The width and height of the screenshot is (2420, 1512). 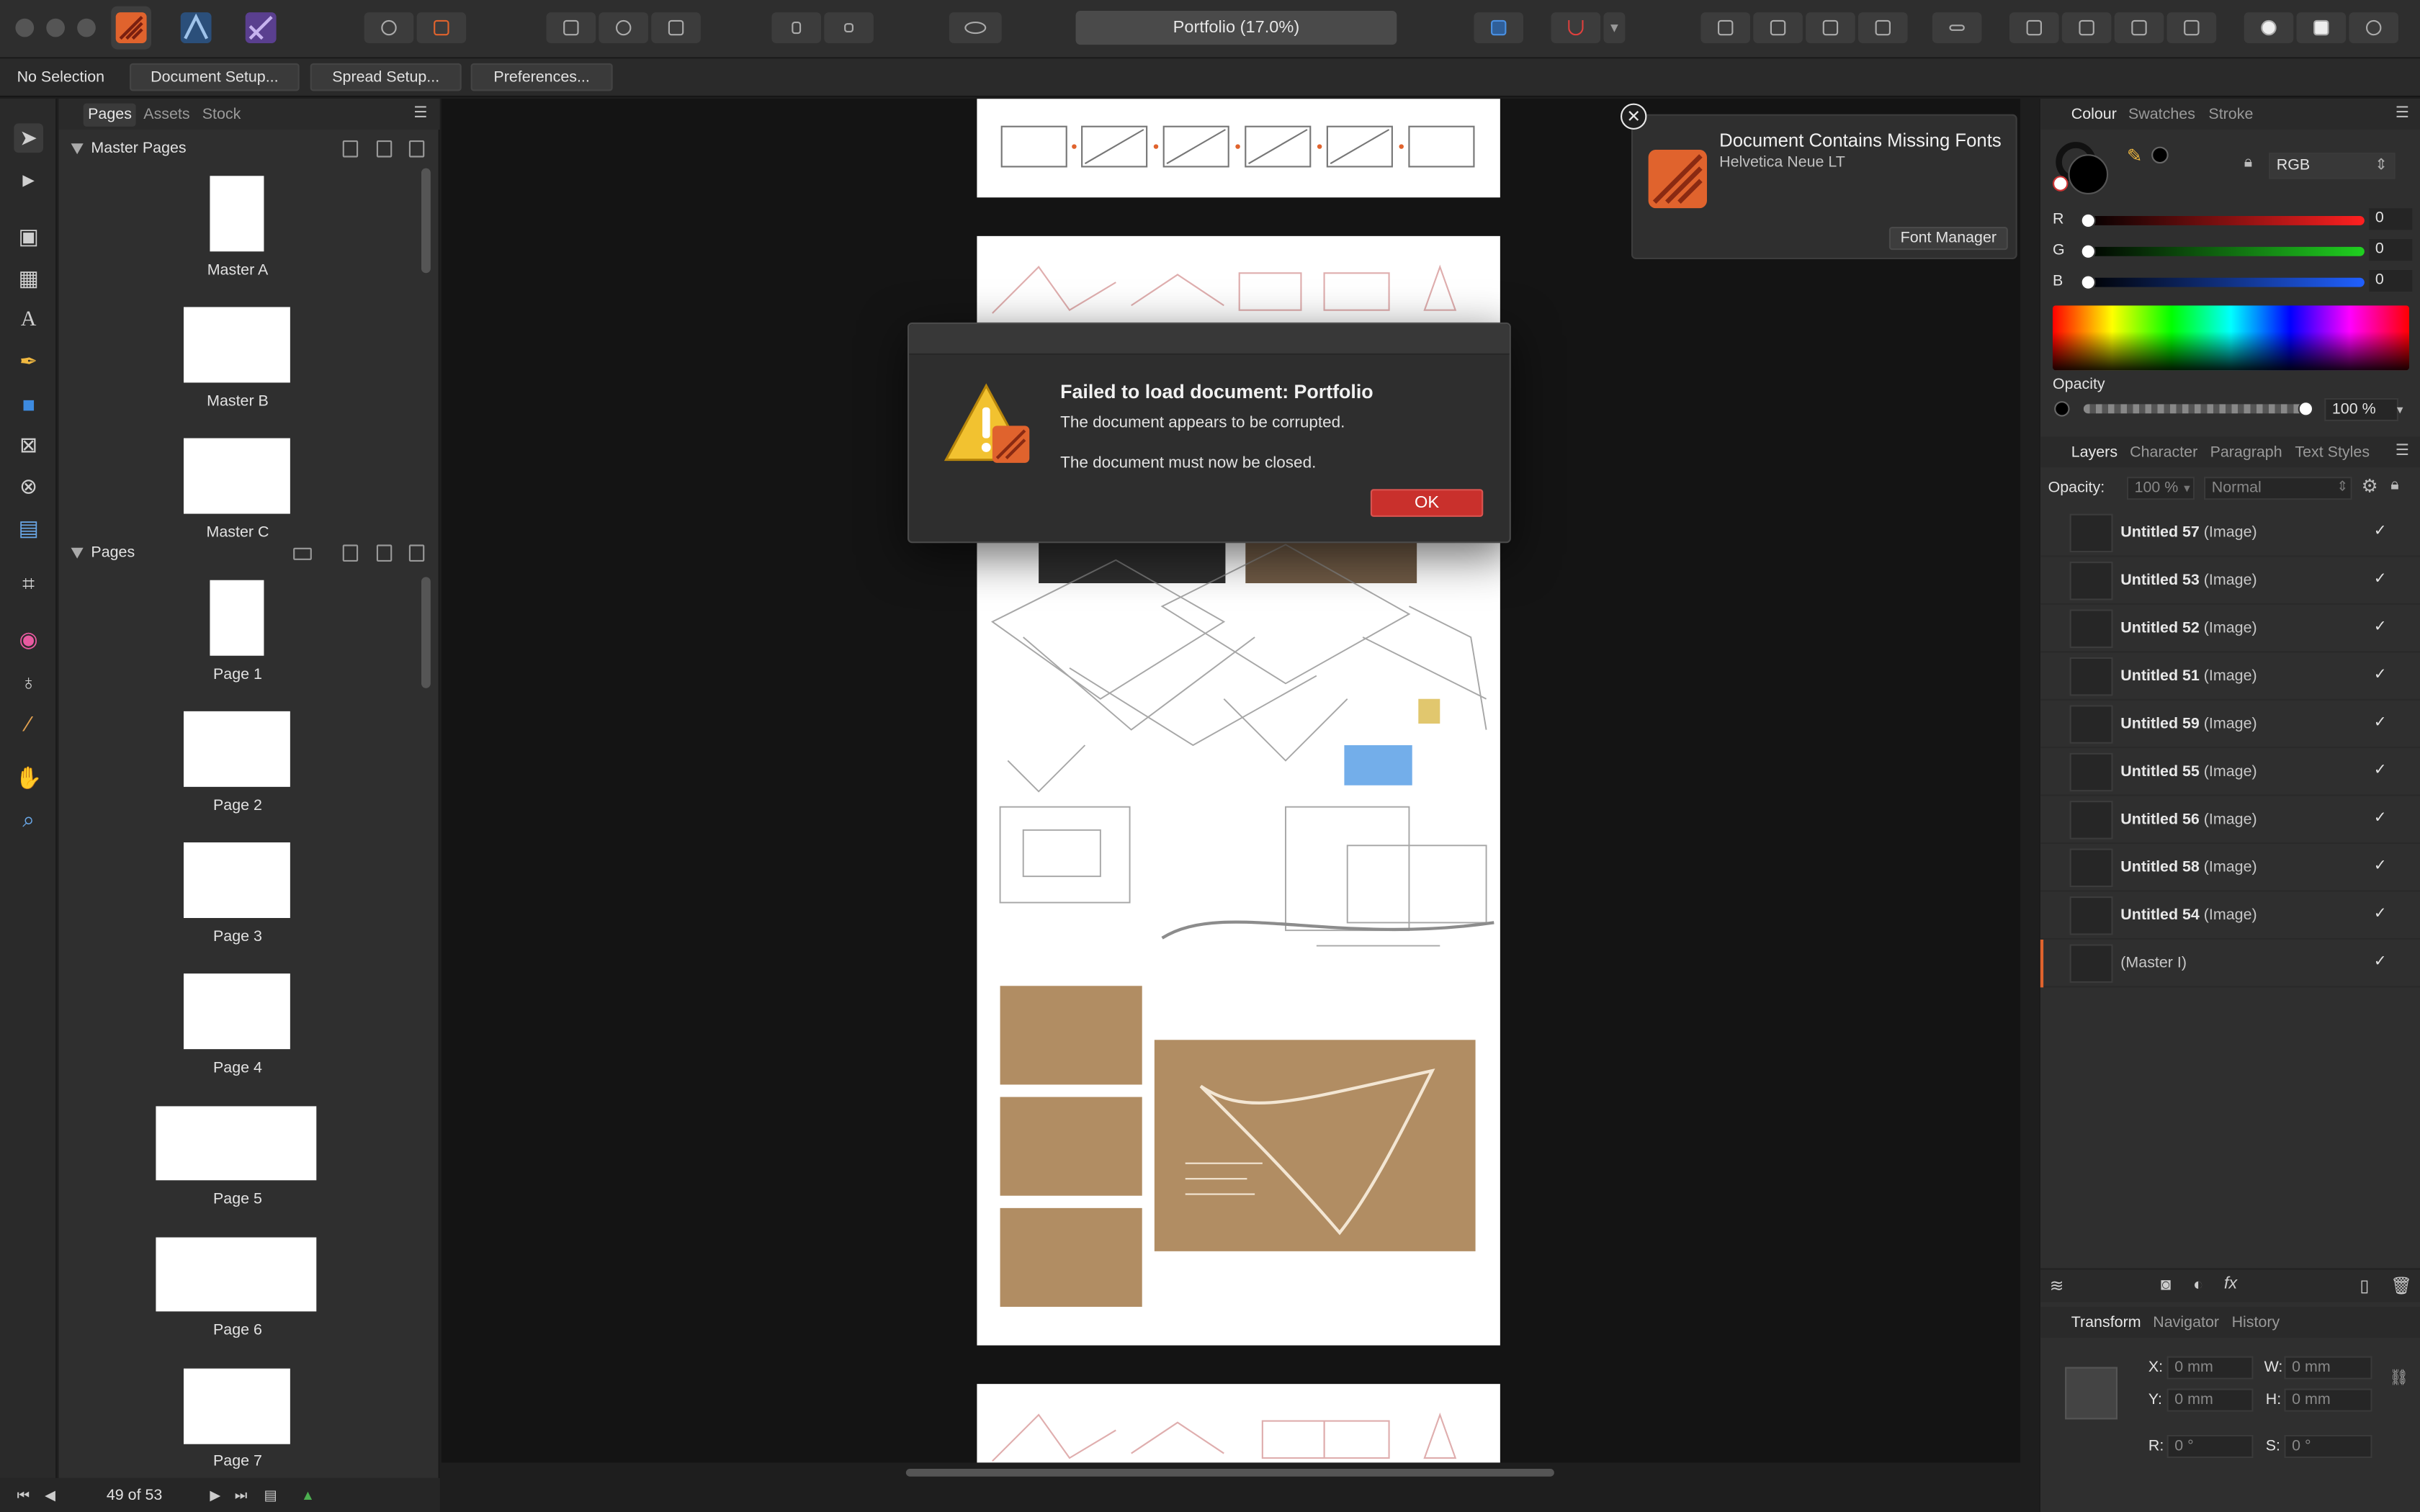 What do you see at coordinates (302, 553) in the screenshot?
I see `apply-master-icon` at bounding box center [302, 553].